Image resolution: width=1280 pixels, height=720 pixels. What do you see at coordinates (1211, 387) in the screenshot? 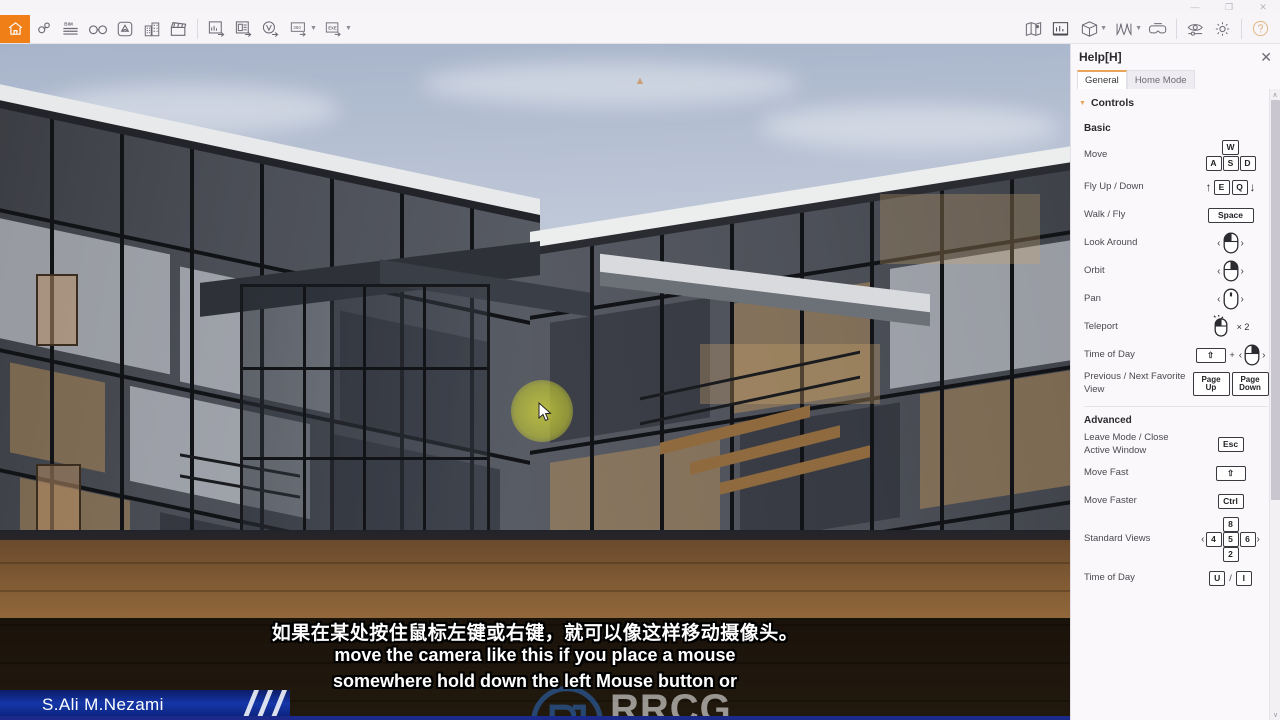
I see `key-page-up-line2: Up` at bounding box center [1211, 387].